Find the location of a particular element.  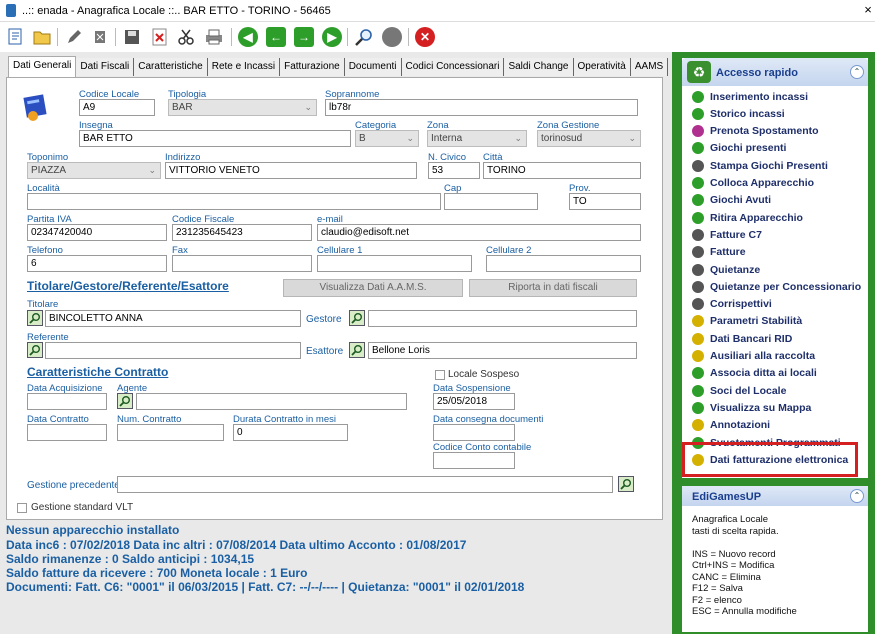

insegna-field: BAR ETTO is located at coordinates (215, 138).